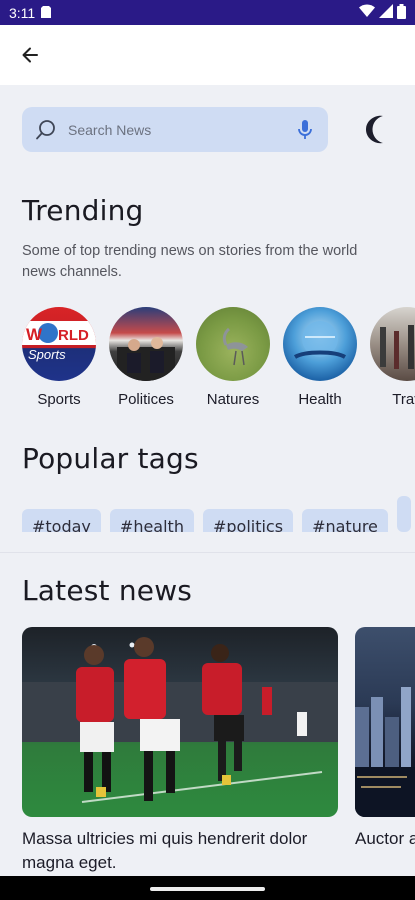  What do you see at coordinates (345, 520) in the screenshot?
I see `tag-chip: #nature` at bounding box center [345, 520].